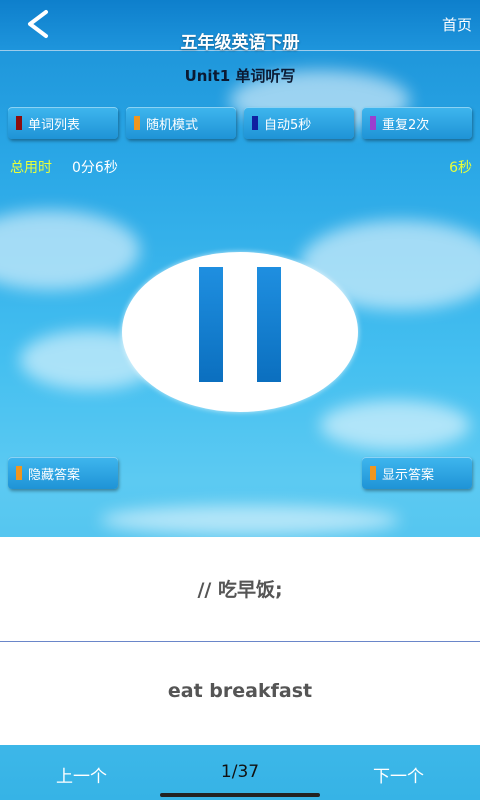 The image size is (480, 800). I want to click on word-list-label: 单词列表, so click(54, 125).